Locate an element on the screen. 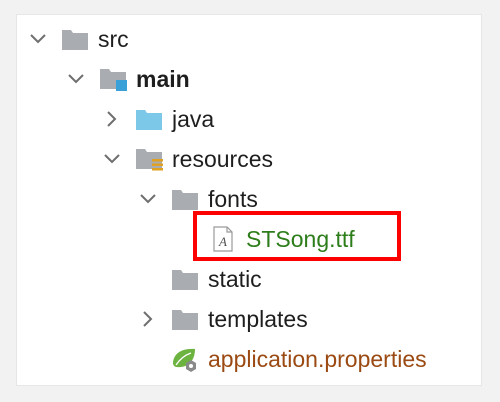 The image size is (500, 402). tree-node-label: static is located at coordinates (235, 278).